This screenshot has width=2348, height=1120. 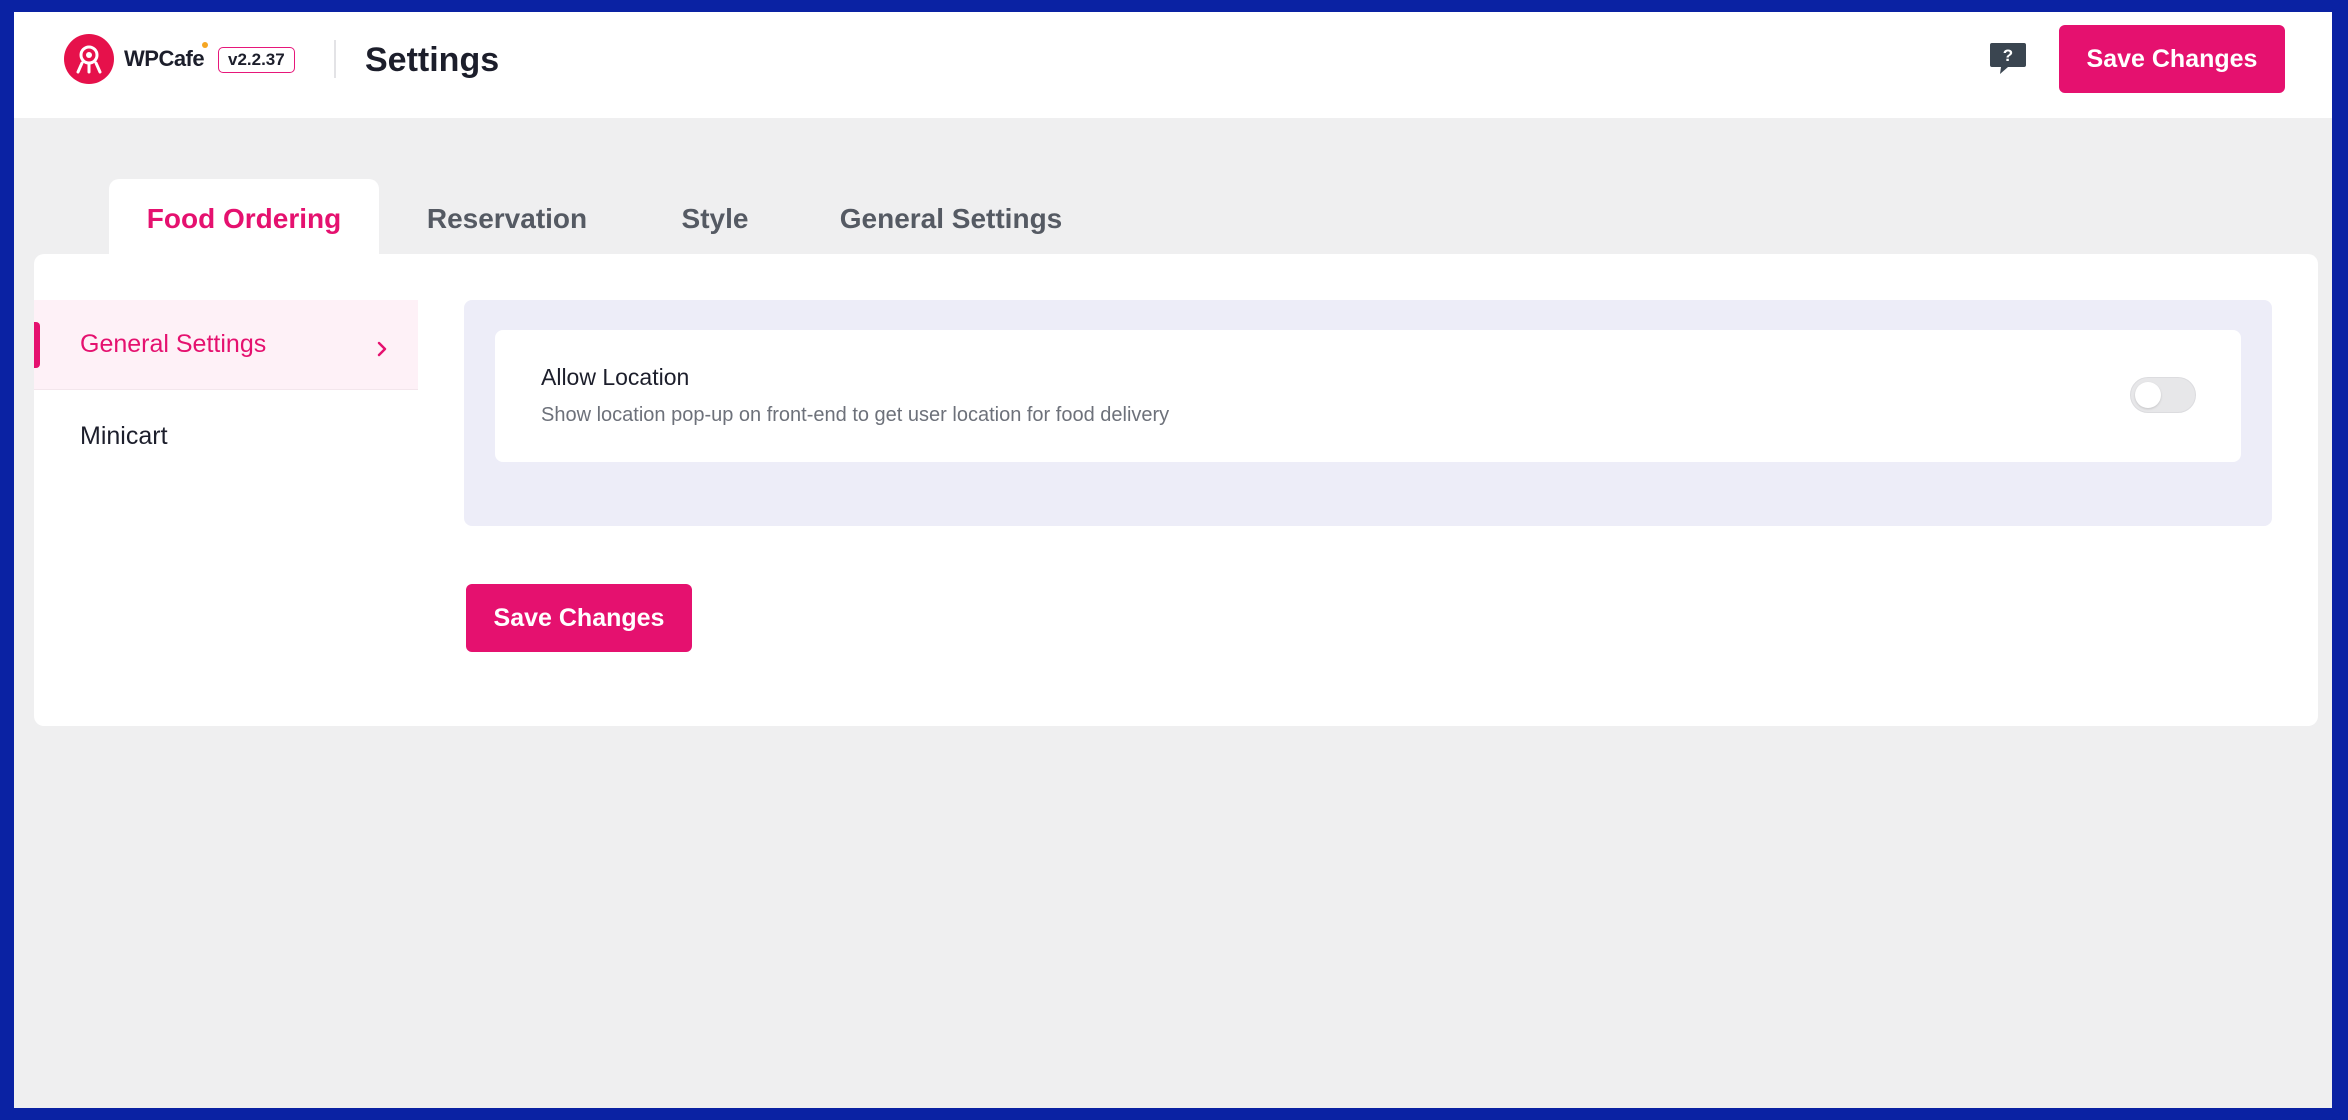 I want to click on tab-style: Style, so click(x=715, y=219).